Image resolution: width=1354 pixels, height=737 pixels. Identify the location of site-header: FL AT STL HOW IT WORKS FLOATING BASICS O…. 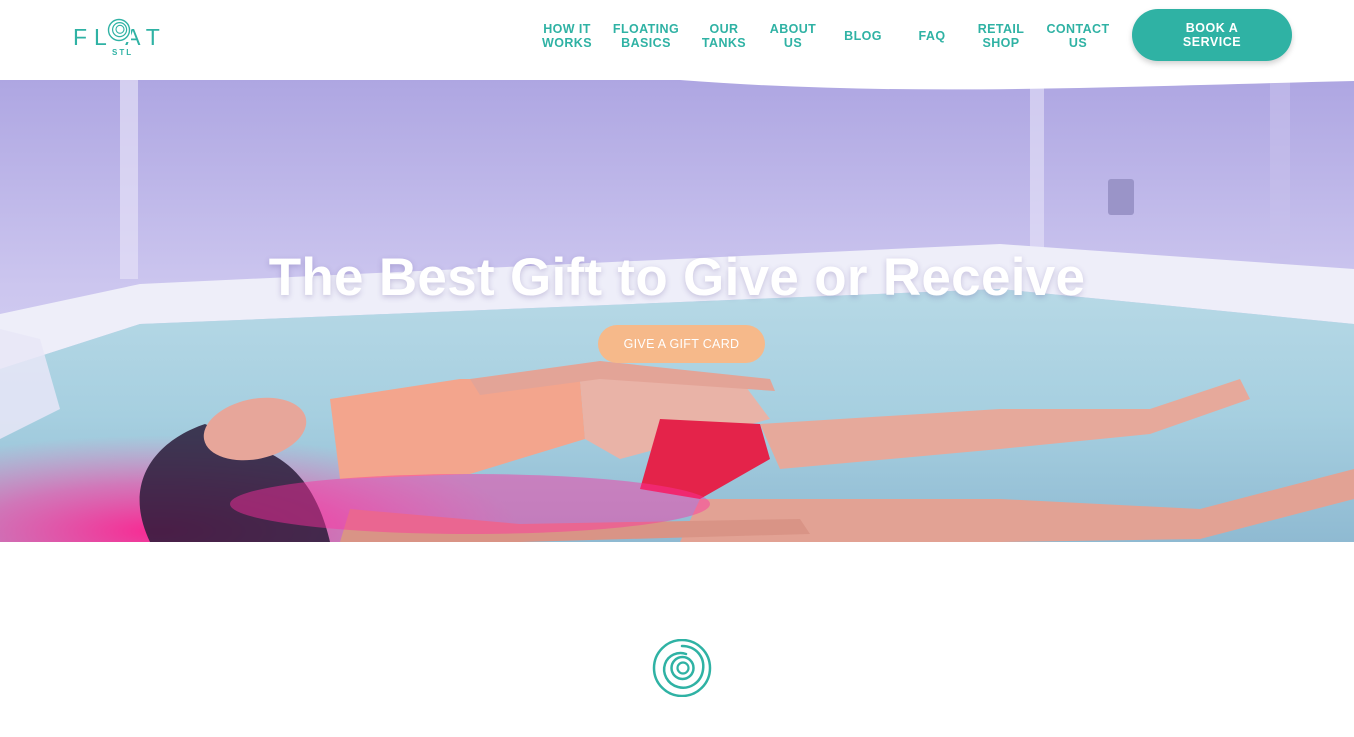
(677, 40).